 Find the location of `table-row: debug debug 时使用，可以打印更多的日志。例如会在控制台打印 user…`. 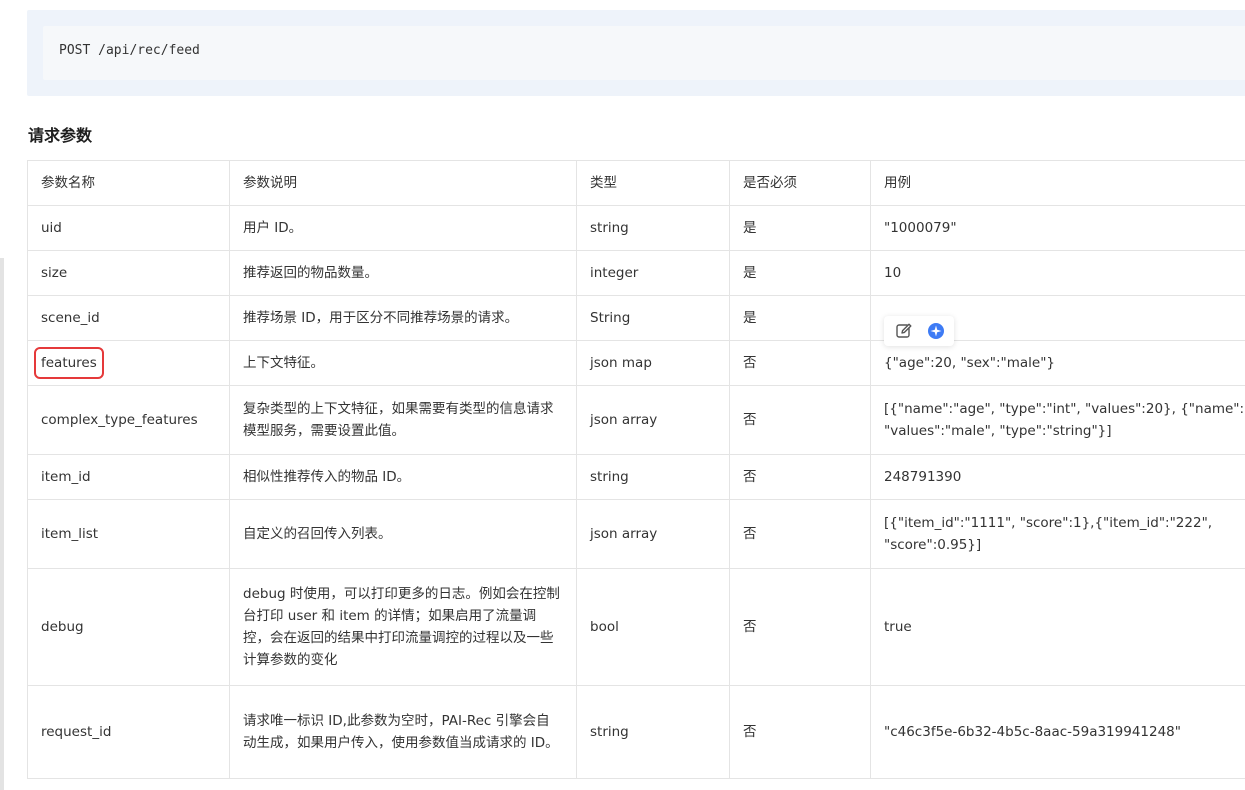

table-row: debug debug 时使用，可以打印更多的日志。例如会在控制台打印 user… is located at coordinates (636, 627).